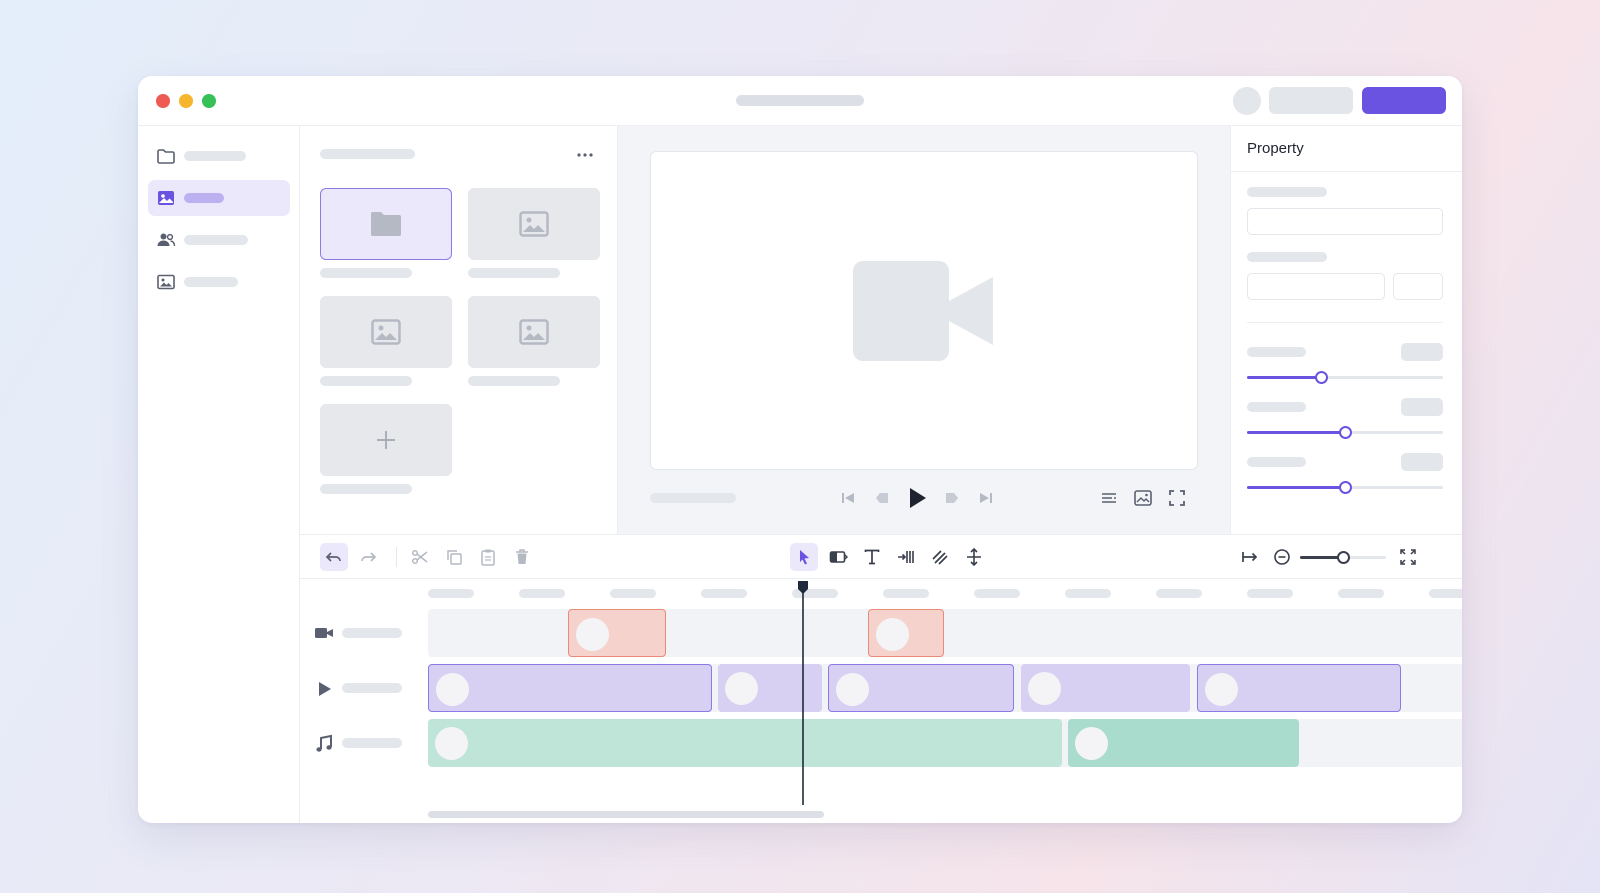 The height and width of the screenshot is (893, 1600). I want to click on fullscreen-icon, so click(1177, 498).